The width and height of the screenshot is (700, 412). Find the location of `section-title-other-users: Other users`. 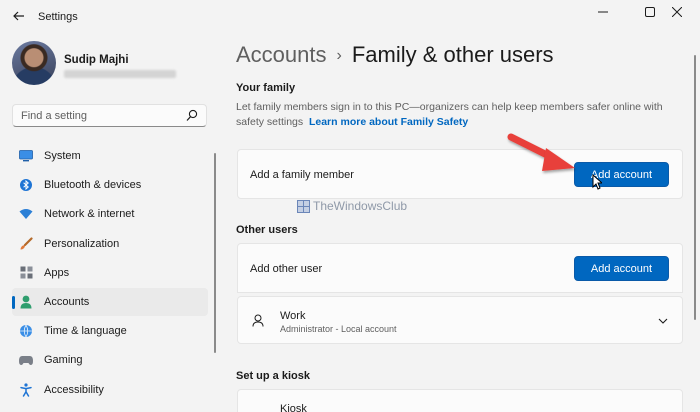

section-title-other-users: Other users is located at coordinates (267, 230).